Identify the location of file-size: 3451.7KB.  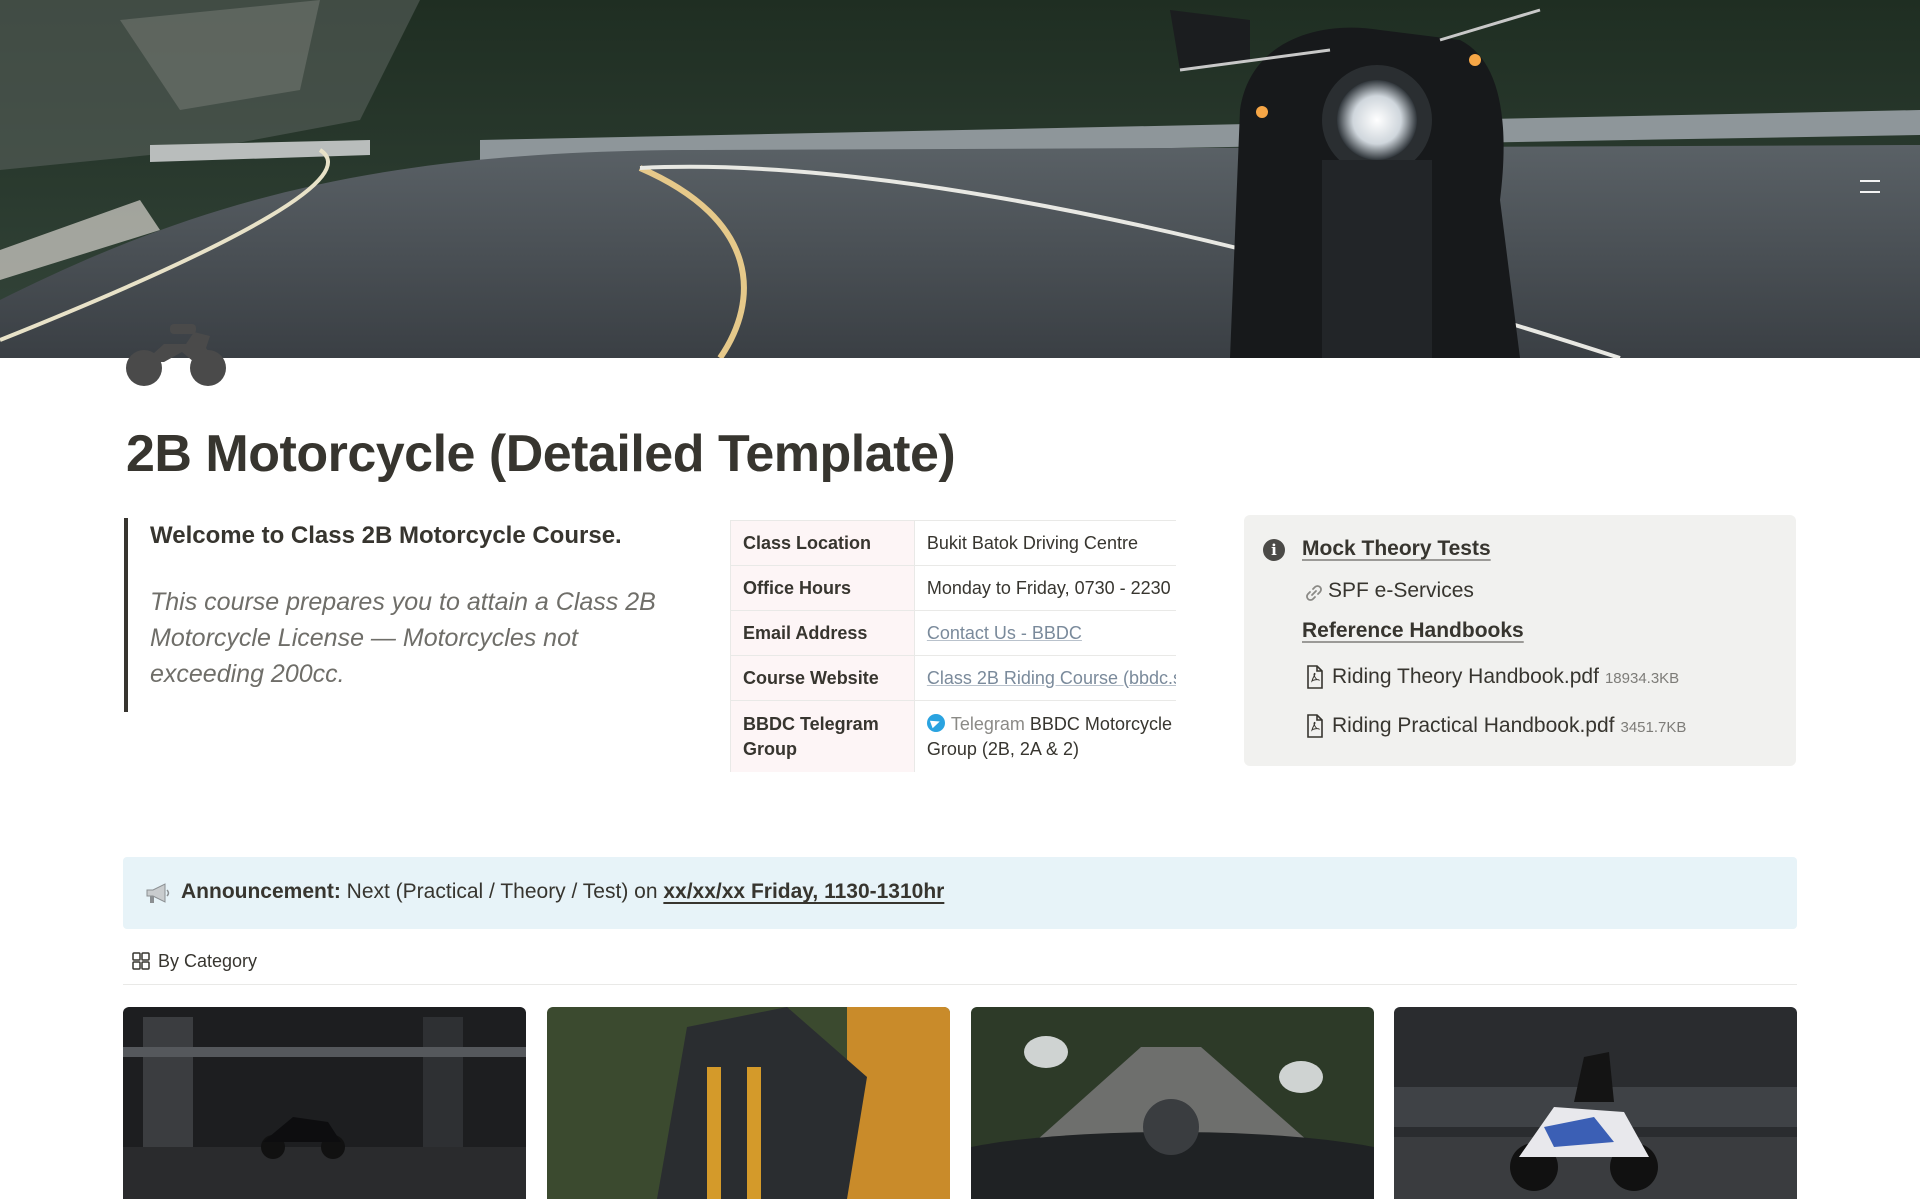
(1653, 727).